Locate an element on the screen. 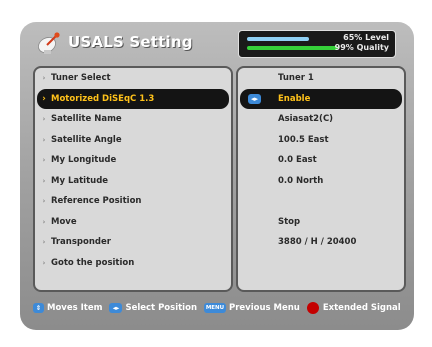 This screenshot has width=432, height=347. value-my-latitude: 0.0 North is located at coordinates (321, 181).